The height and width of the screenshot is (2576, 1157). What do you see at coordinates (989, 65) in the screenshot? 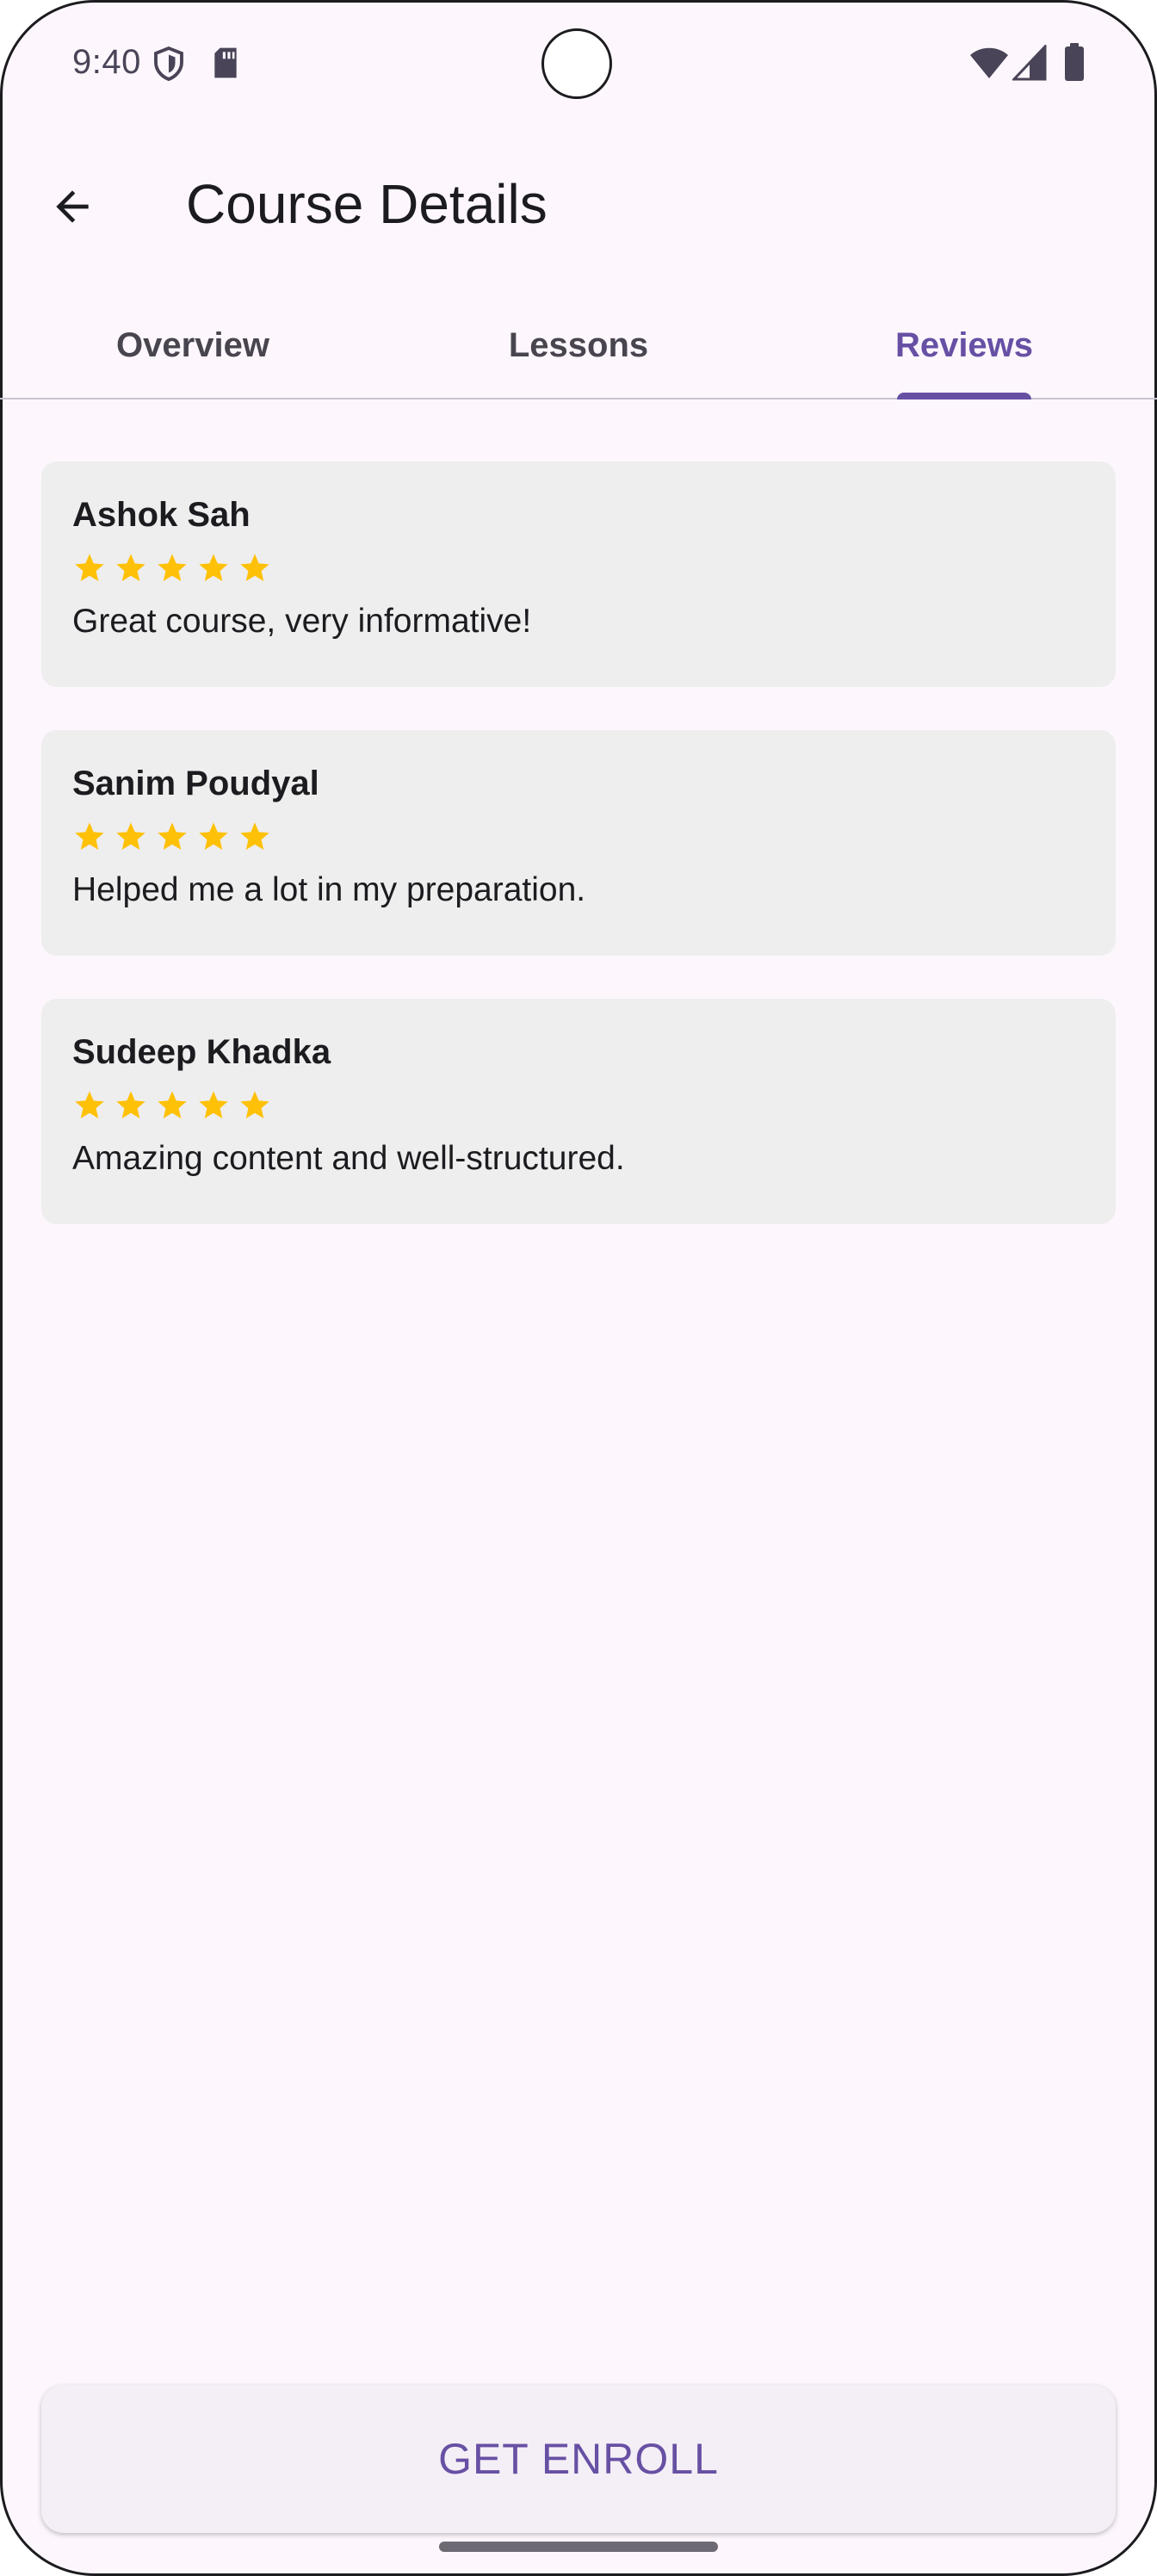
I see `wifi-icon` at bounding box center [989, 65].